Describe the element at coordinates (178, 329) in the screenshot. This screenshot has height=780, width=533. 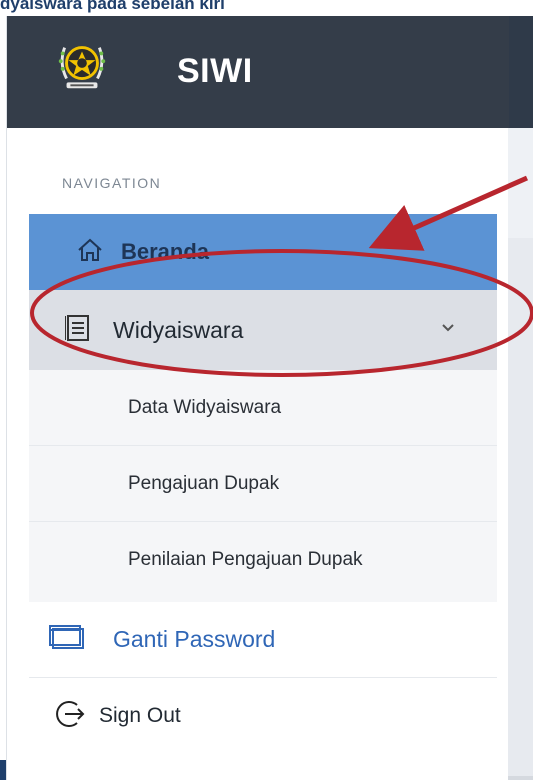
I see `sidebar-item-label: Widyaiswara` at that location.